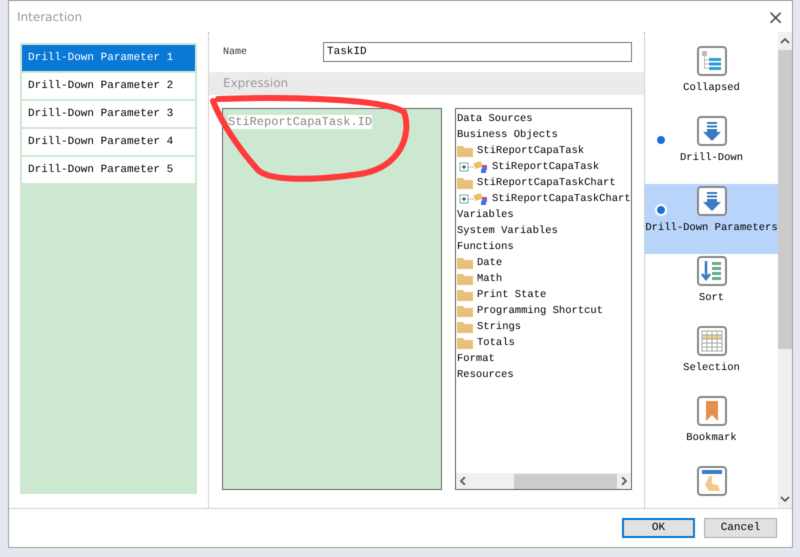 Image resolution: width=800 pixels, height=557 pixels. I want to click on bookmark-icon, so click(711, 411).